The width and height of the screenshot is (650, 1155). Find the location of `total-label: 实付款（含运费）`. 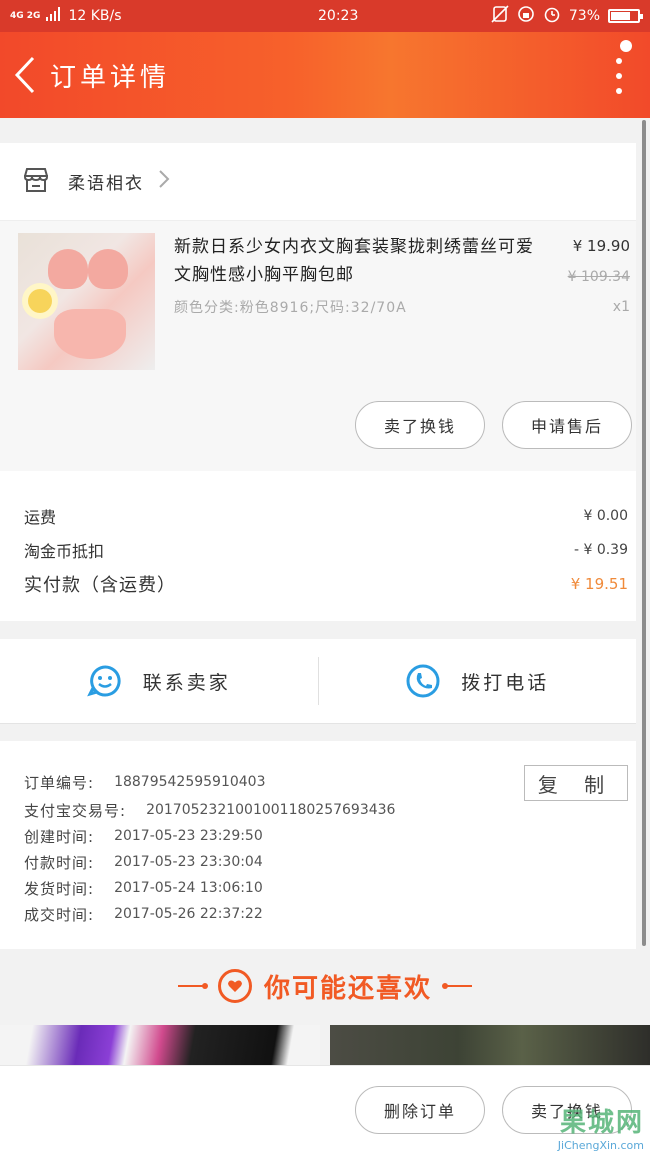

total-label: 实付款（含运费） is located at coordinates (100, 585).